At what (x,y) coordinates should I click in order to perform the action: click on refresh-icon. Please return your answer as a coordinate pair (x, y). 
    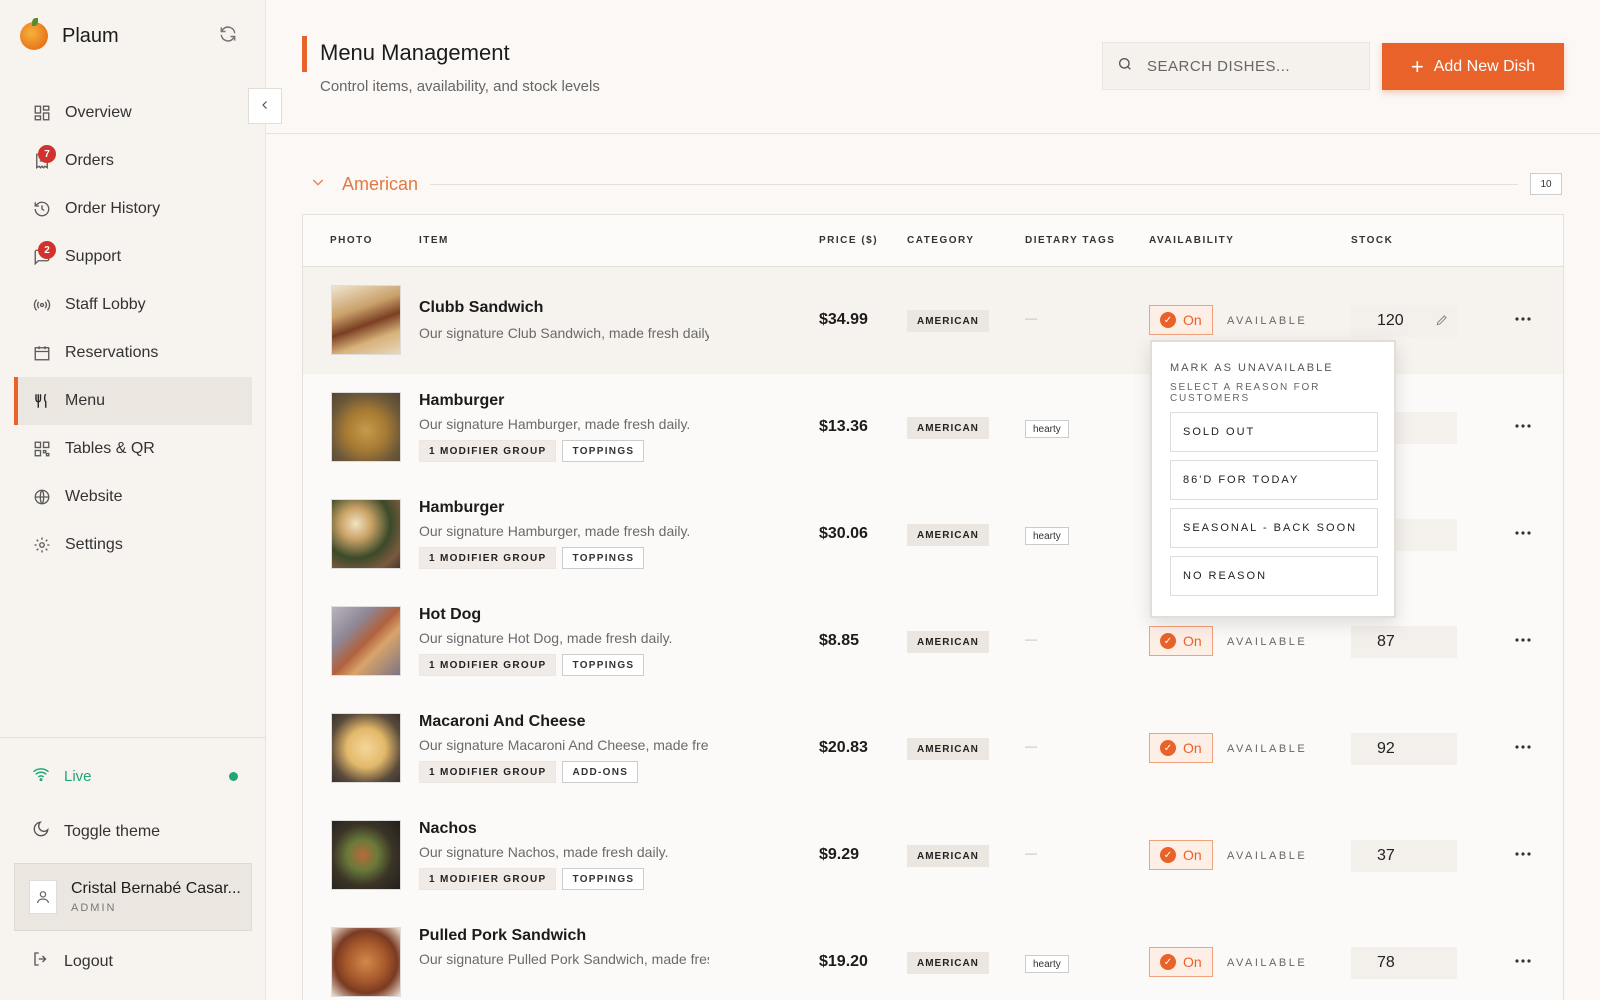
    Looking at the image, I should click on (229, 35).